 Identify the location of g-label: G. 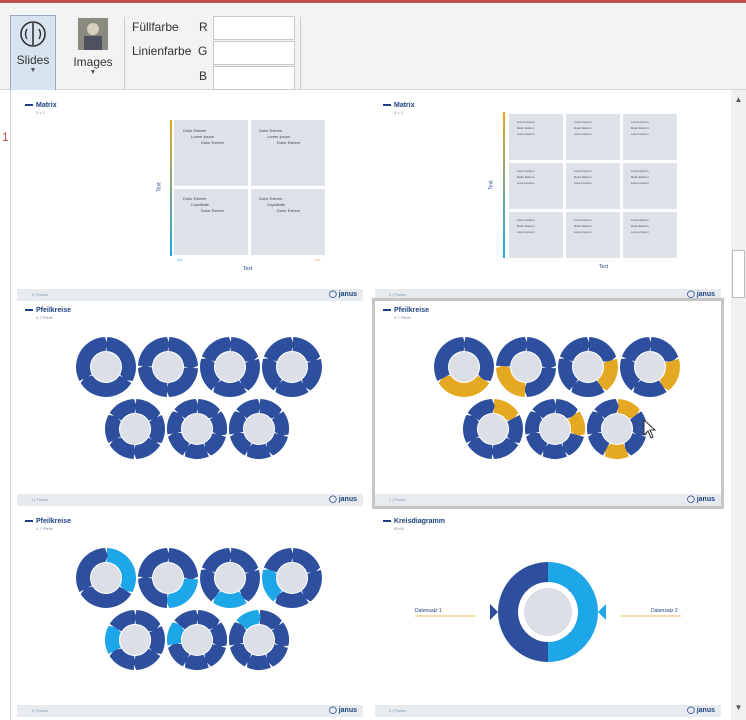
(203, 51).